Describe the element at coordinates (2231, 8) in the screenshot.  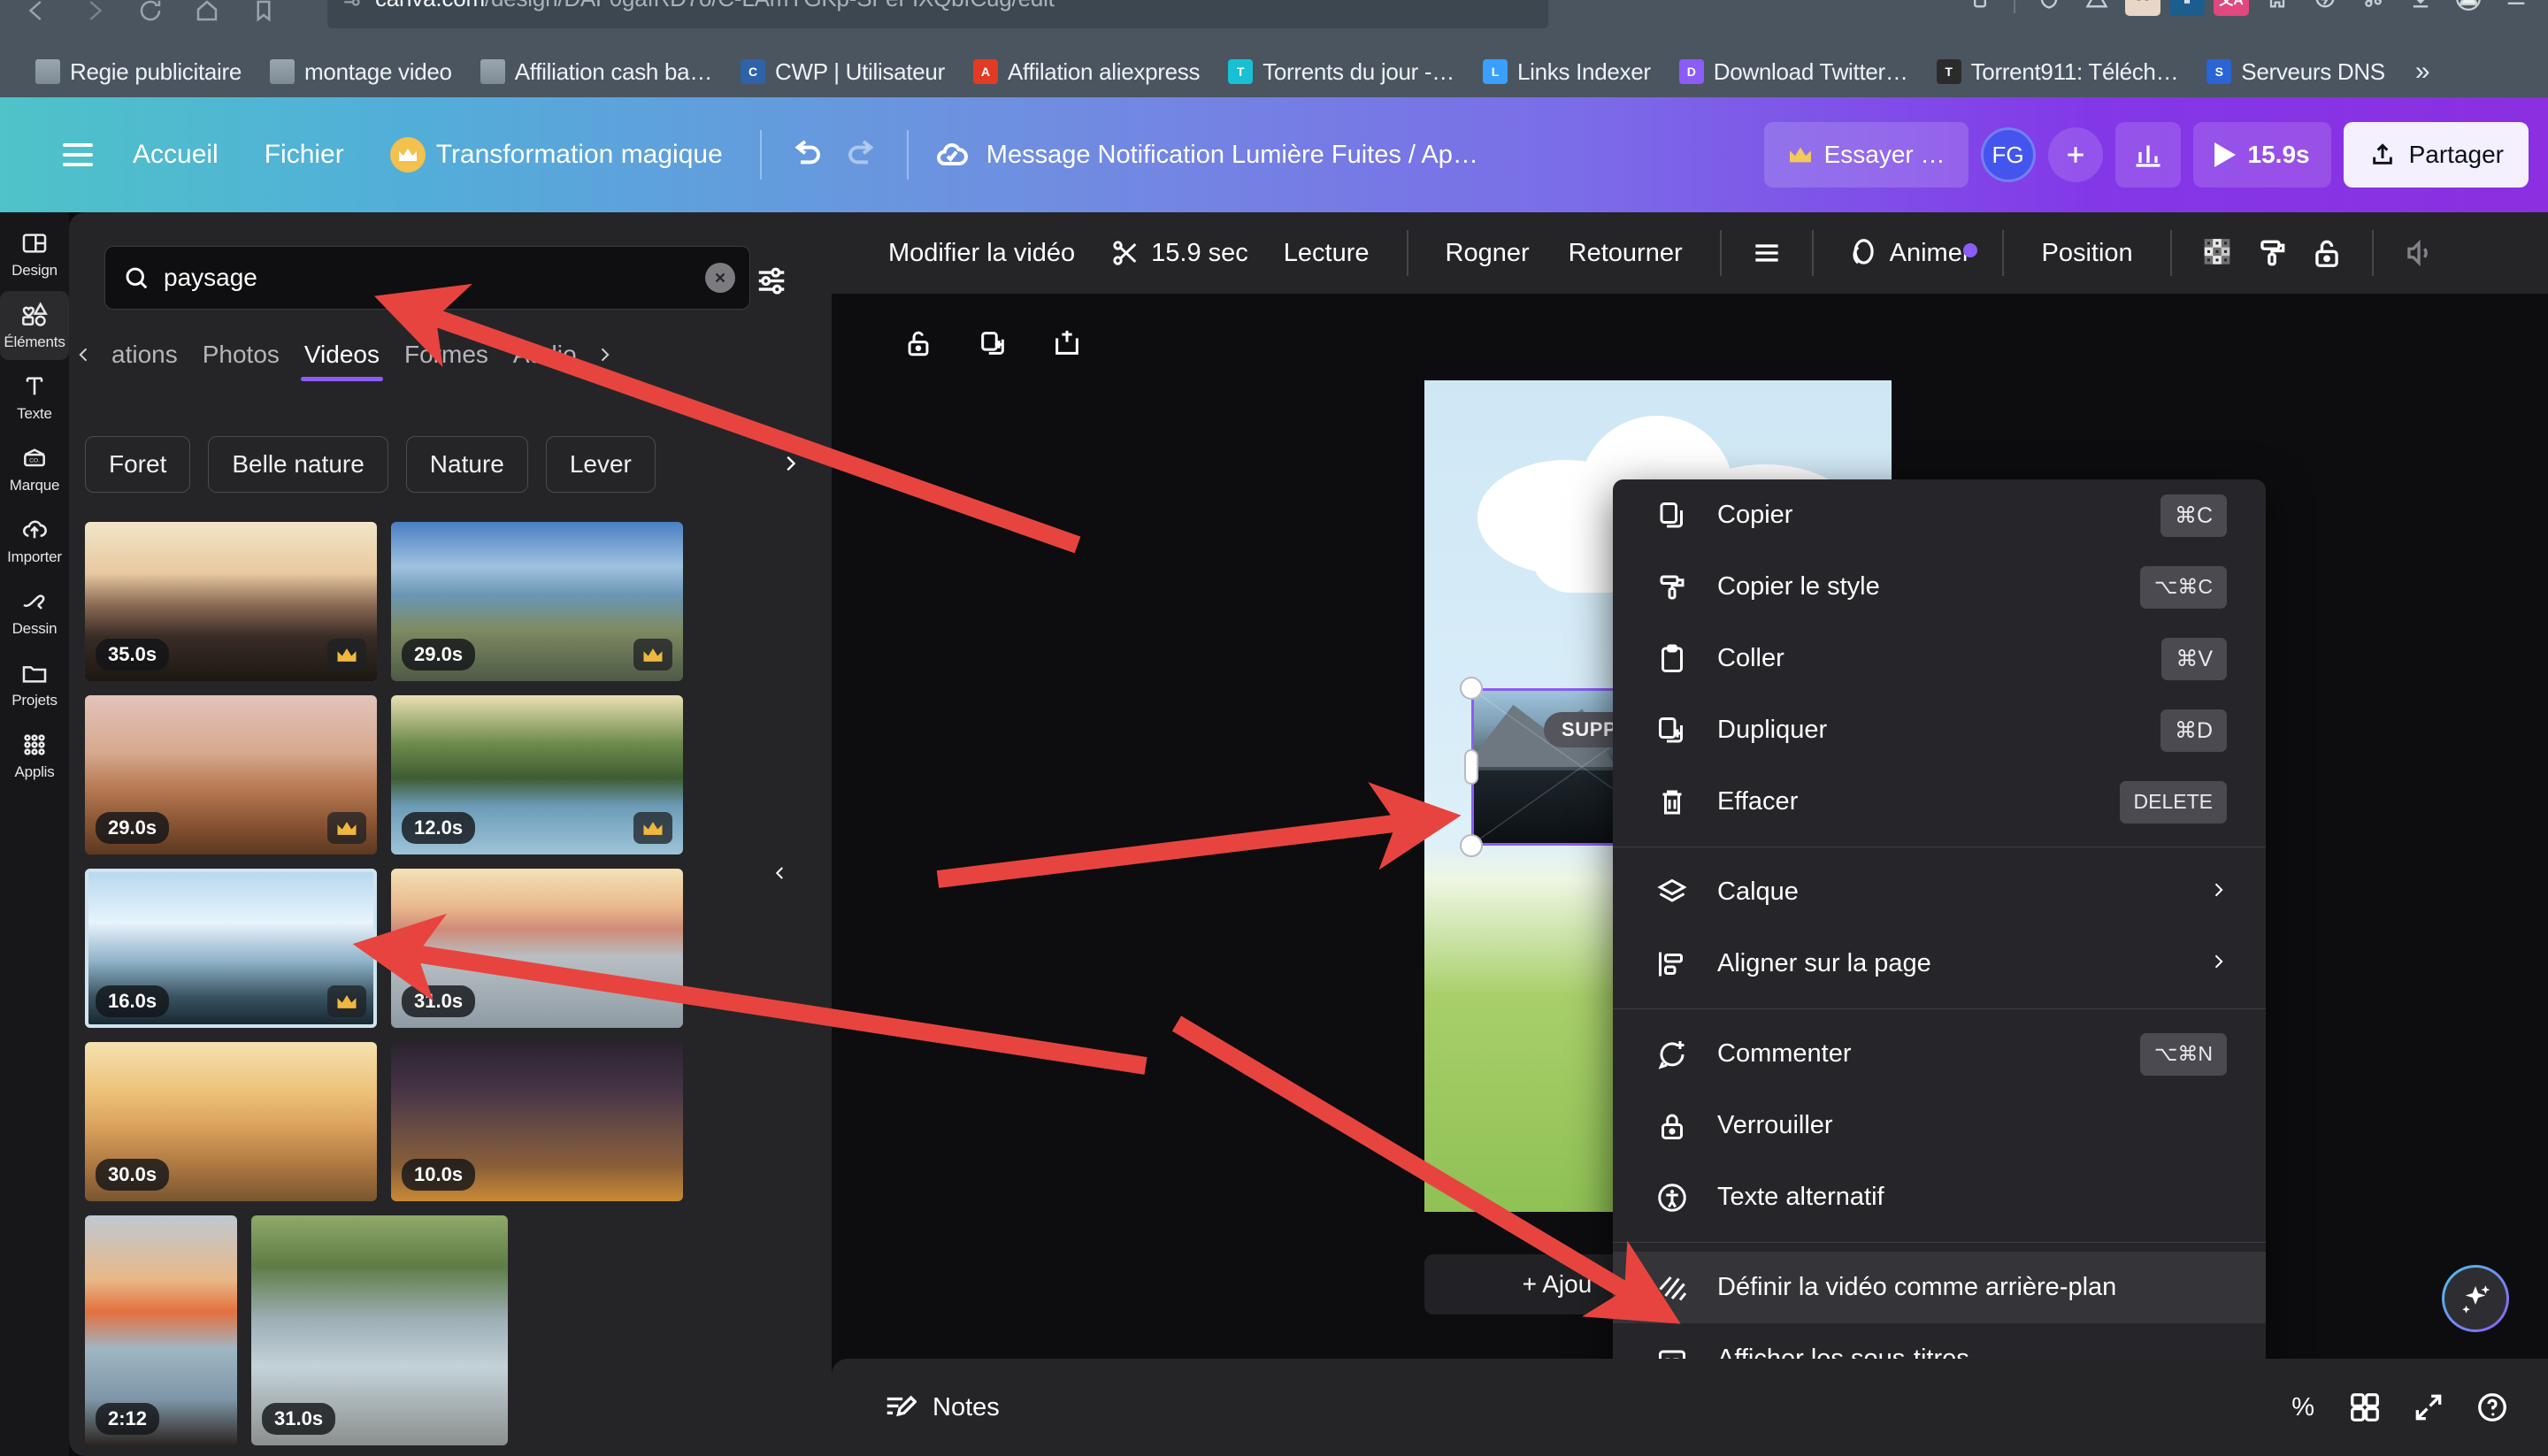
I see `extension-icon-3: 文A` at that location.